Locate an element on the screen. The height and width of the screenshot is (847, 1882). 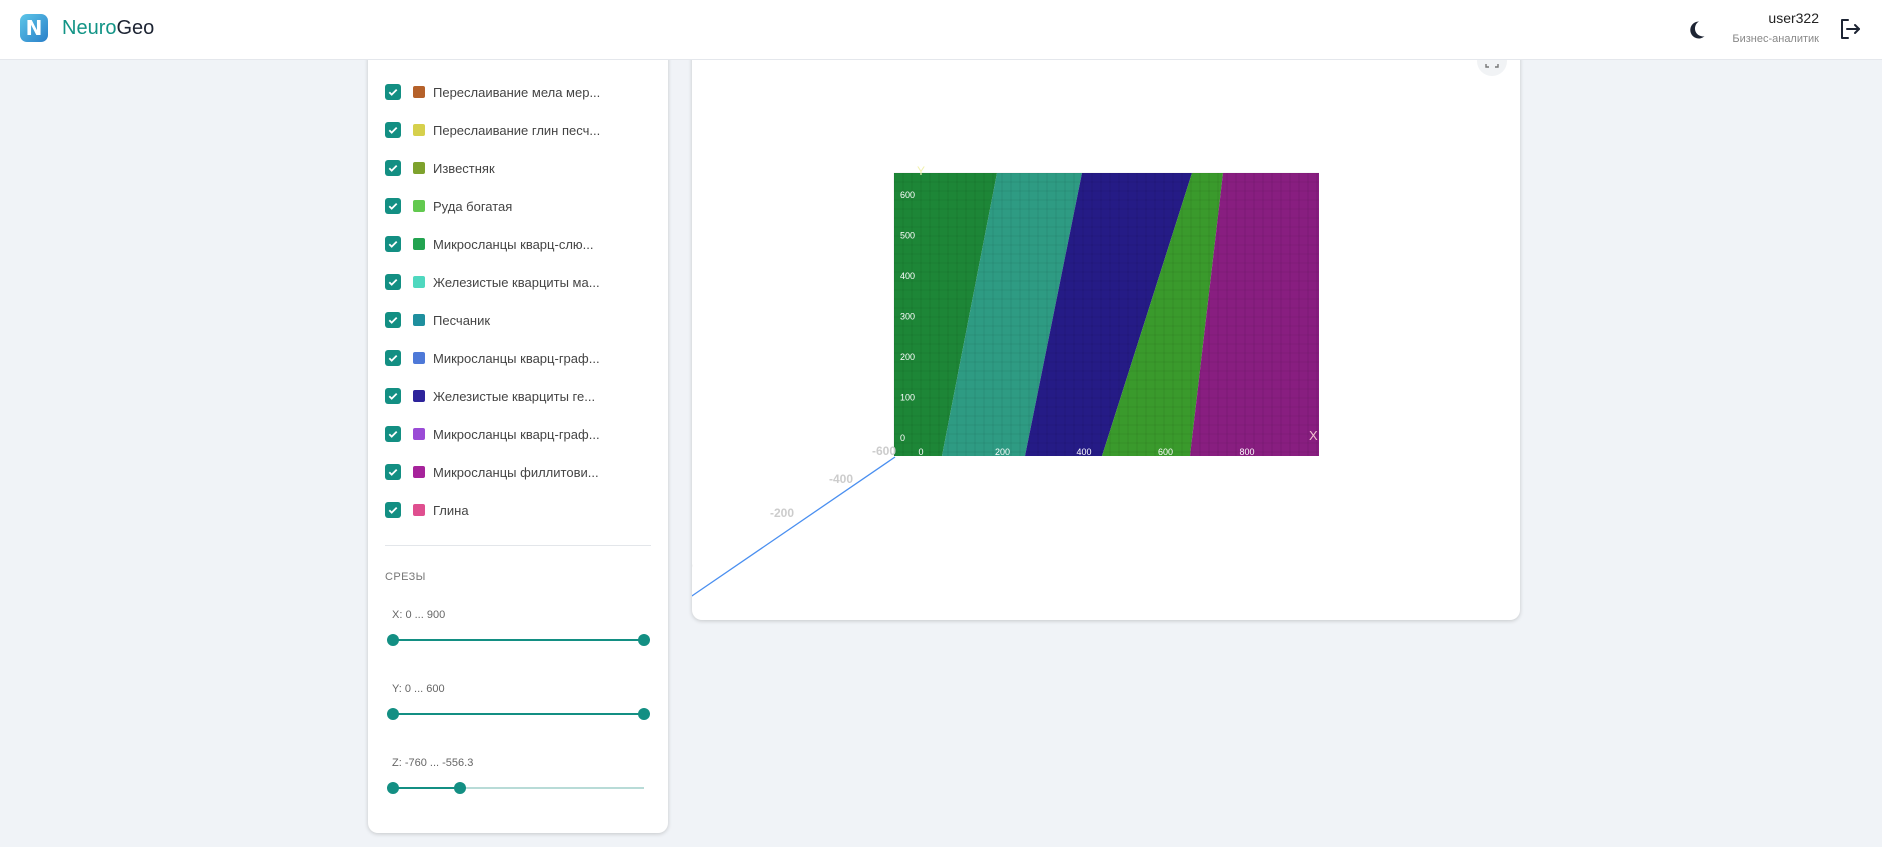
user-info: user322 Бизнес-аналитик is located at coordinates (1775, 28).